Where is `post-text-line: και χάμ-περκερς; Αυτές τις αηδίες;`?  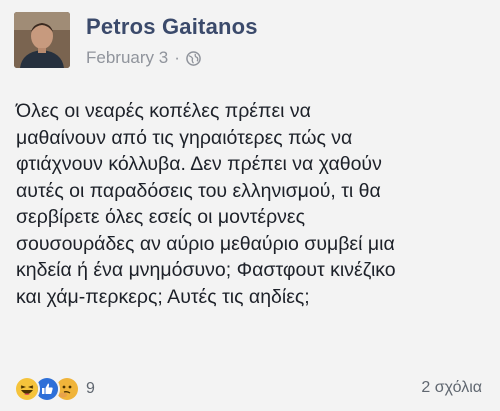 post-text-line: και χάμ-περκερς; Αυτές τις αηδίες; is located at coordinates (163, 296).